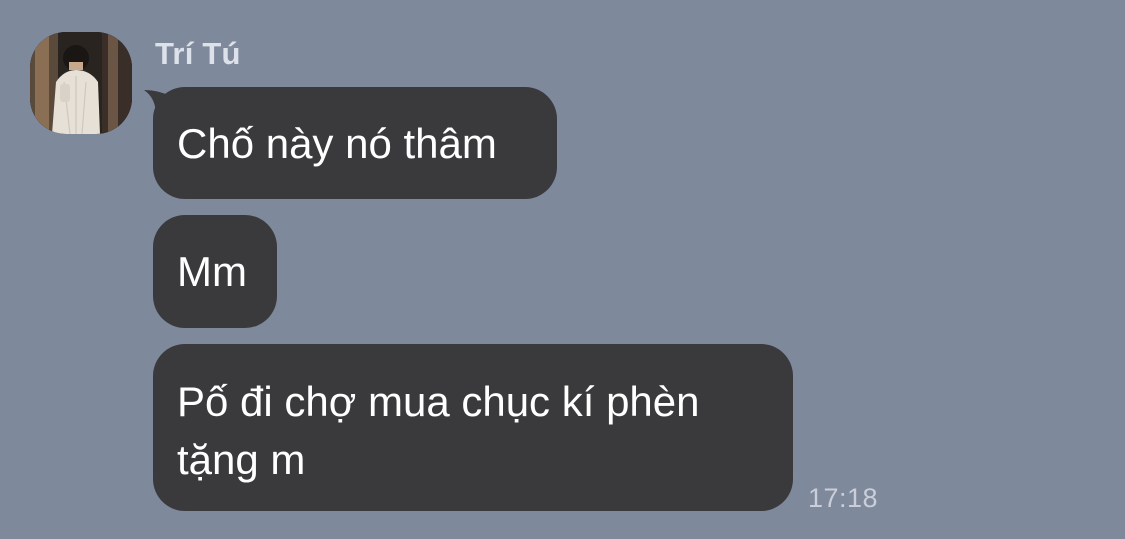 The image size is (1125, 539). What do you see at coordinates (843, 498) in the screenshot?
I see `message-timestamp: 17:18` at bounding box center [843, 498].